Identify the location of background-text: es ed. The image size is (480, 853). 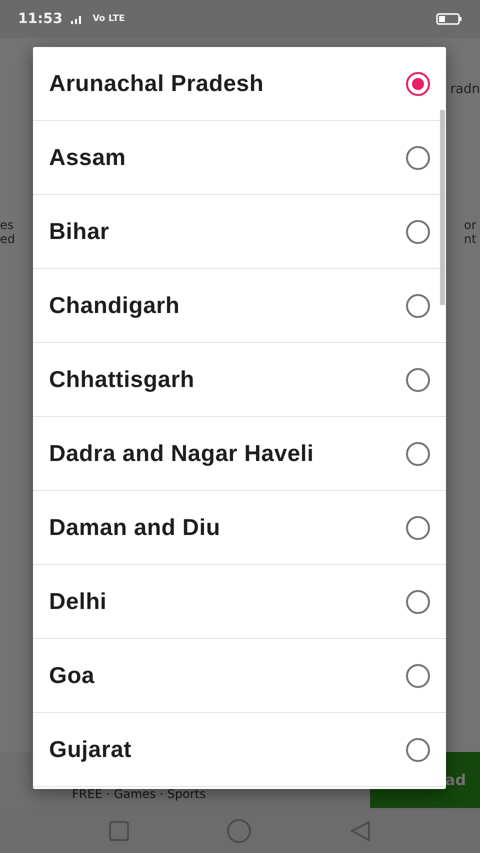
(8, 232).